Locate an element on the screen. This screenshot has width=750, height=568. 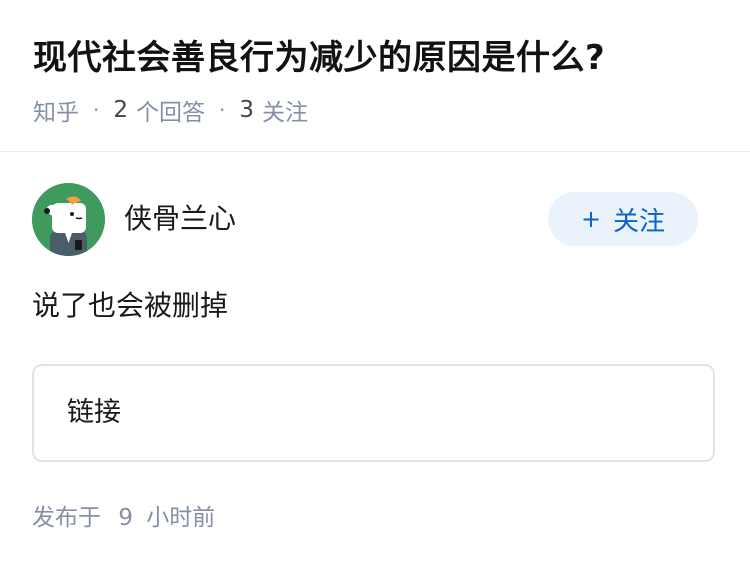
cartoon-avatar-icon is located at coordinates (68, 219).